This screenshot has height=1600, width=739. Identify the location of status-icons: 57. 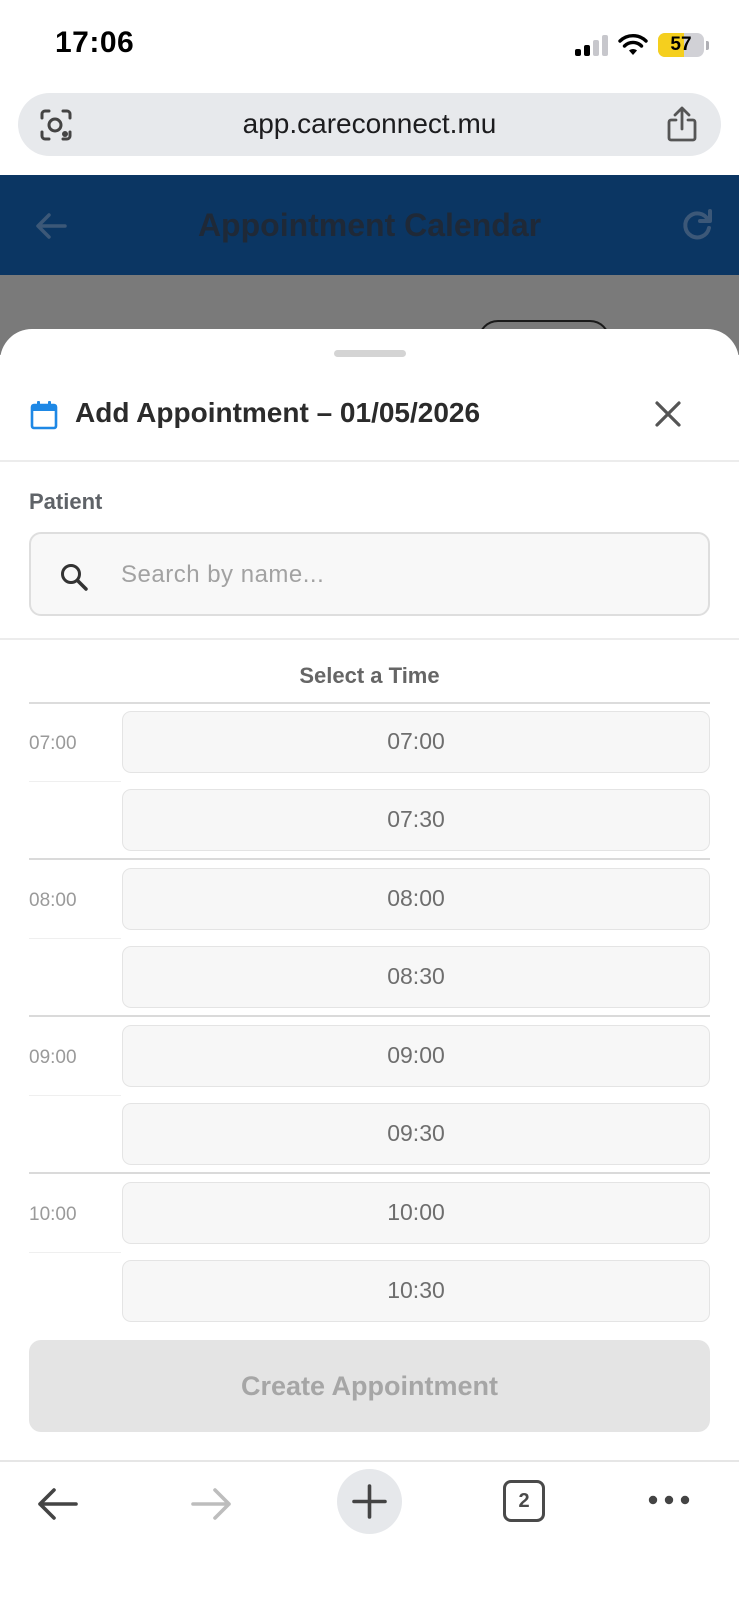
(642, 45).